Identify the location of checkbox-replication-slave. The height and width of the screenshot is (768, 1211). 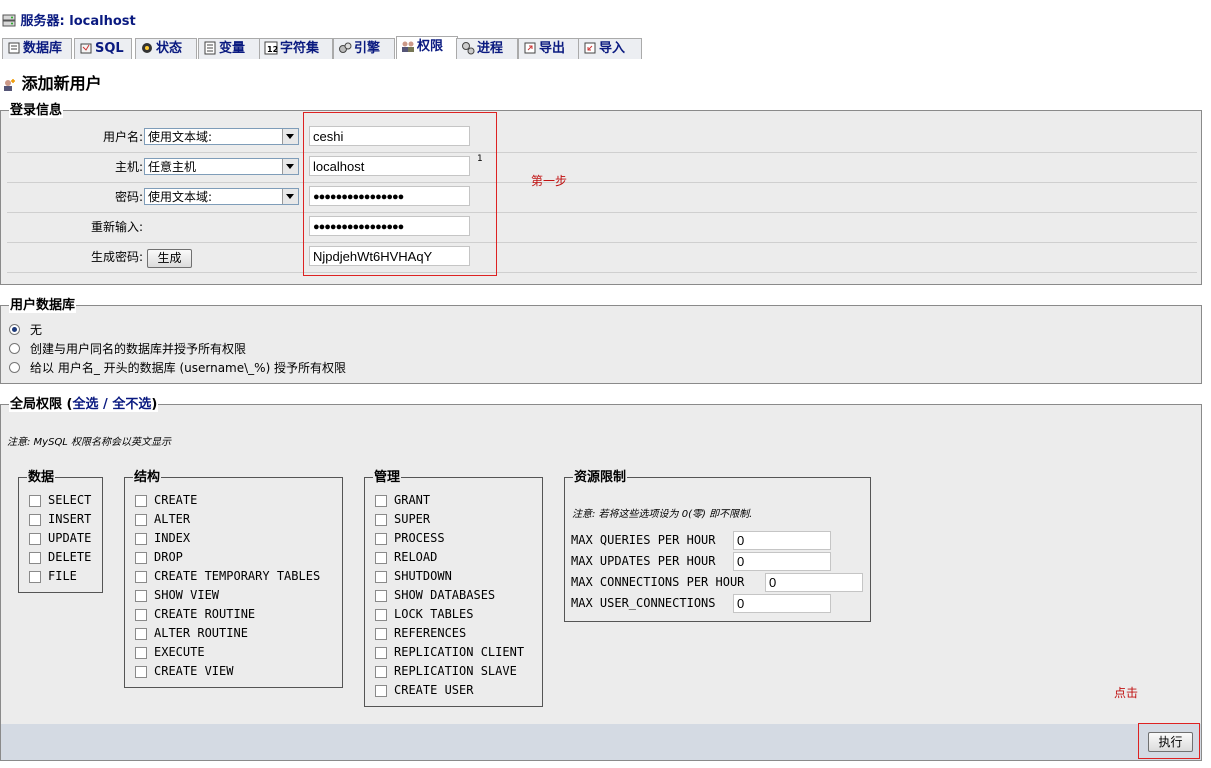
(381, 672).